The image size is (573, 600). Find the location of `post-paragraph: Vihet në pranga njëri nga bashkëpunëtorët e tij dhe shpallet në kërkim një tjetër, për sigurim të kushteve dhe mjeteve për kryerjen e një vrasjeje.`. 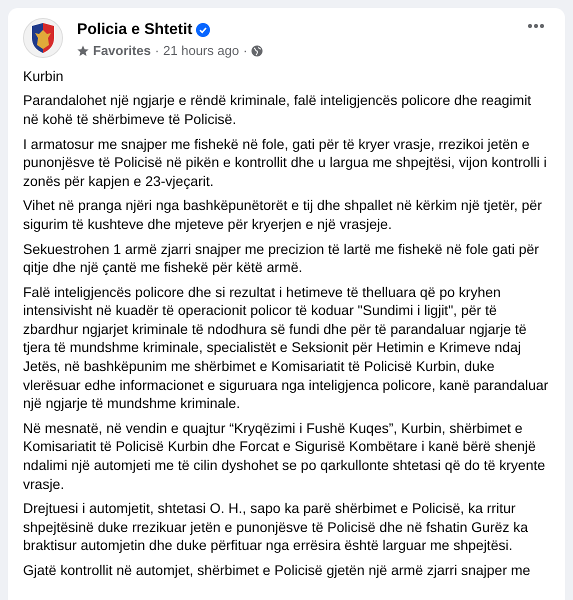

post-paragraph: Vihet në pranga njëri nga bashkëpunëtorët e tij dhe shpallet në kërkim një tjetër, për sigurim të kushteve dhe mjeteve për kryerjen e një vrasjeje. is located at coordinates (283, 215).